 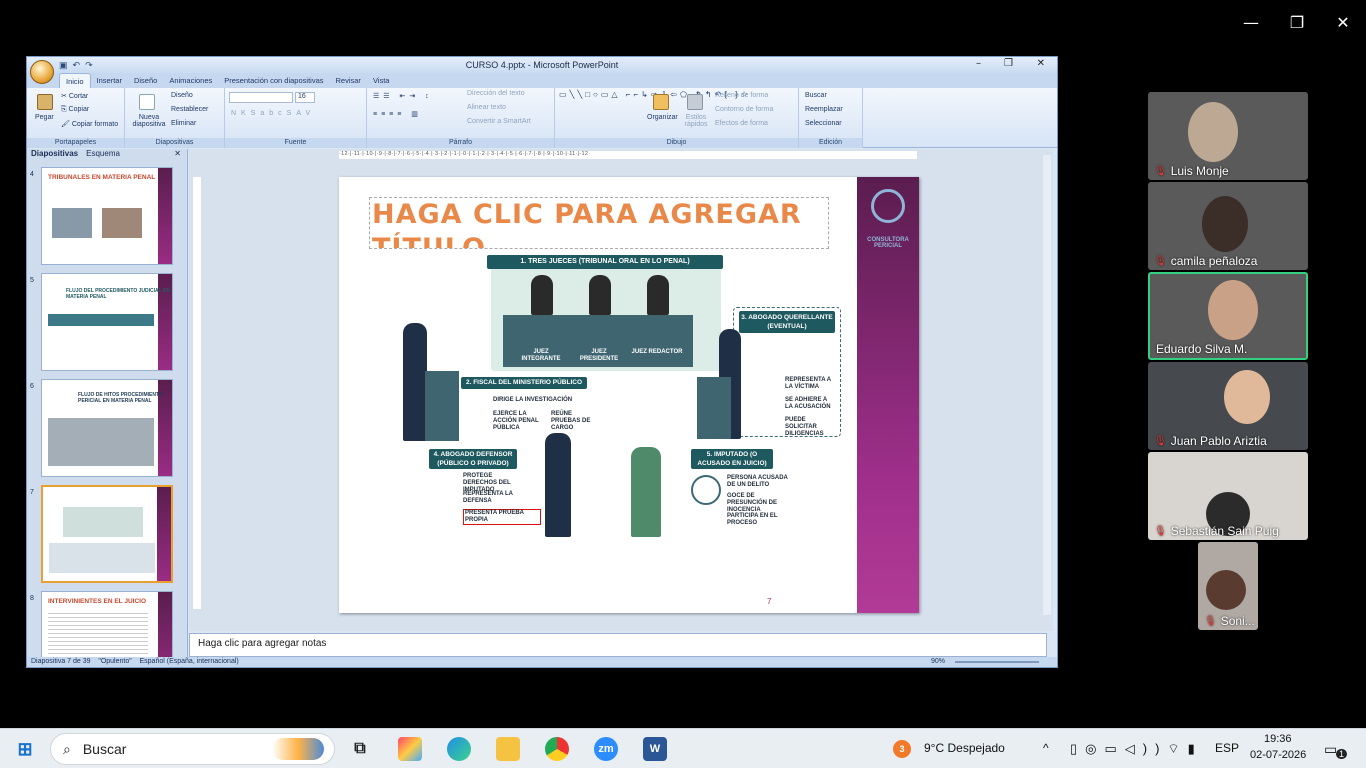 What do you see at coordinates (757, 481) in the screenshot?
I see `imputado-item: PERSONA ACUSADA DE UN DELITO` at bounding box center [757, 481].